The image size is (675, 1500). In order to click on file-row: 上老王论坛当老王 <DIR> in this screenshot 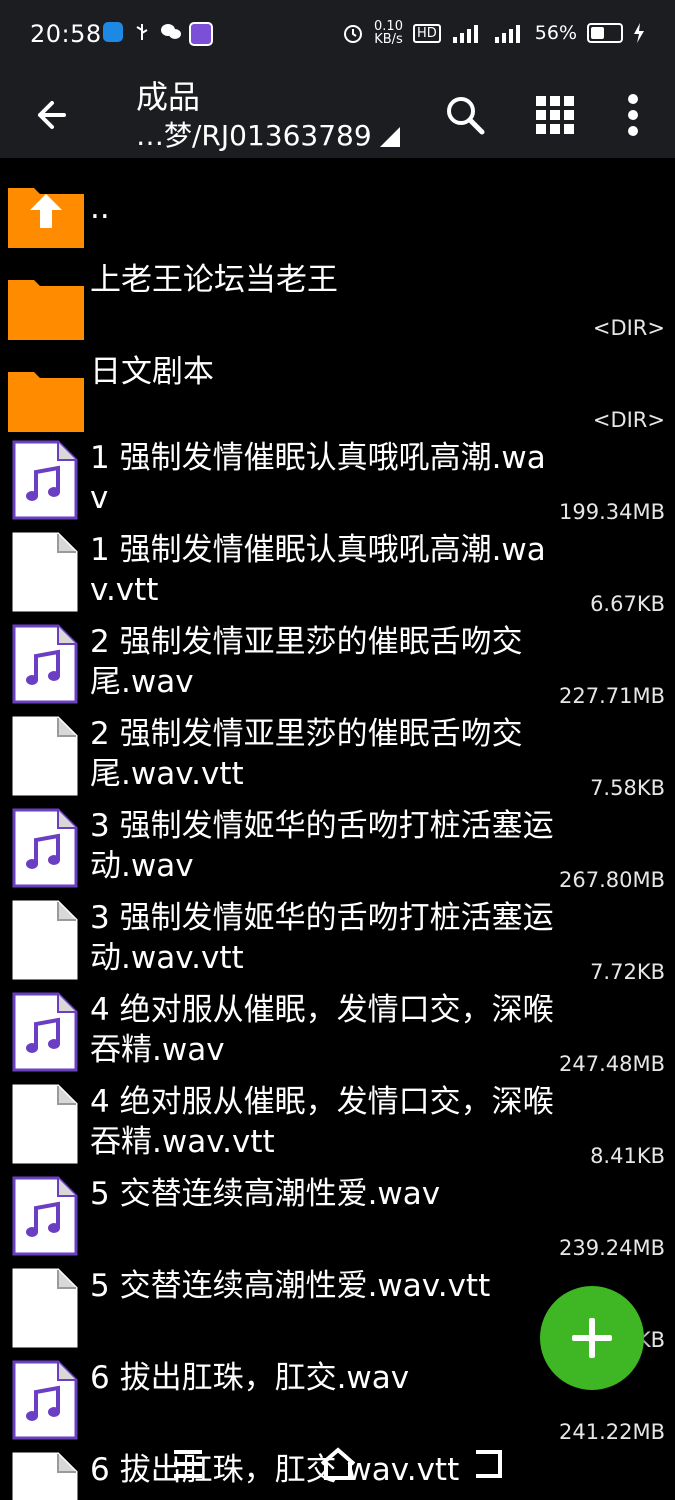, I will do `click(337, 296)`.